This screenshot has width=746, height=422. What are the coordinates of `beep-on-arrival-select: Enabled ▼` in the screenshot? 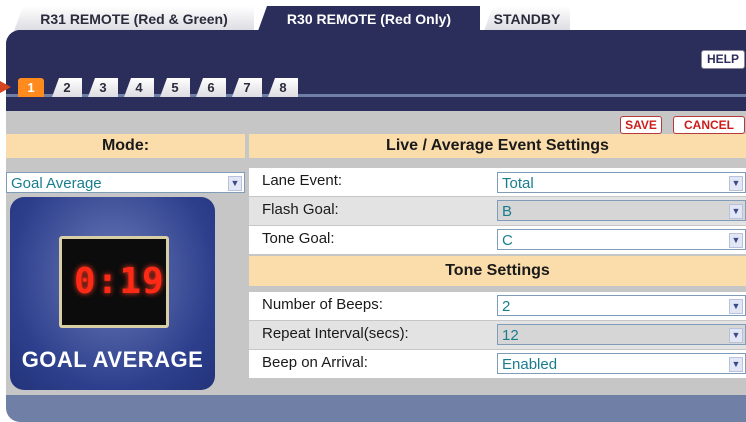 It's located at (621, 363).